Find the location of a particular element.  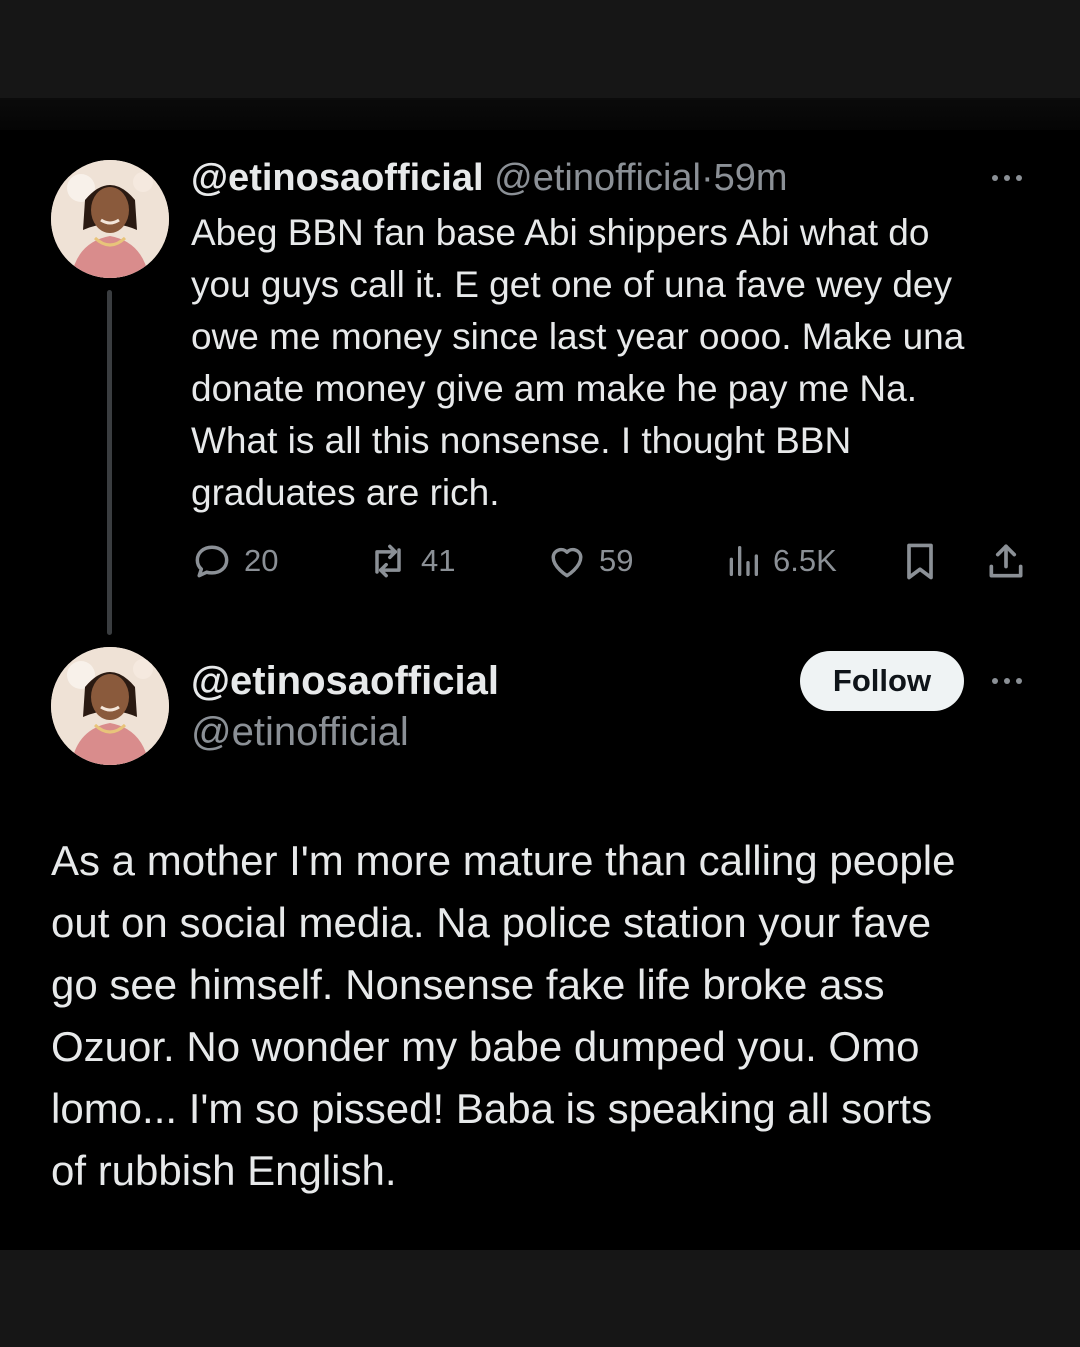

timestamp: 59m is located at coordinates (751, 178).